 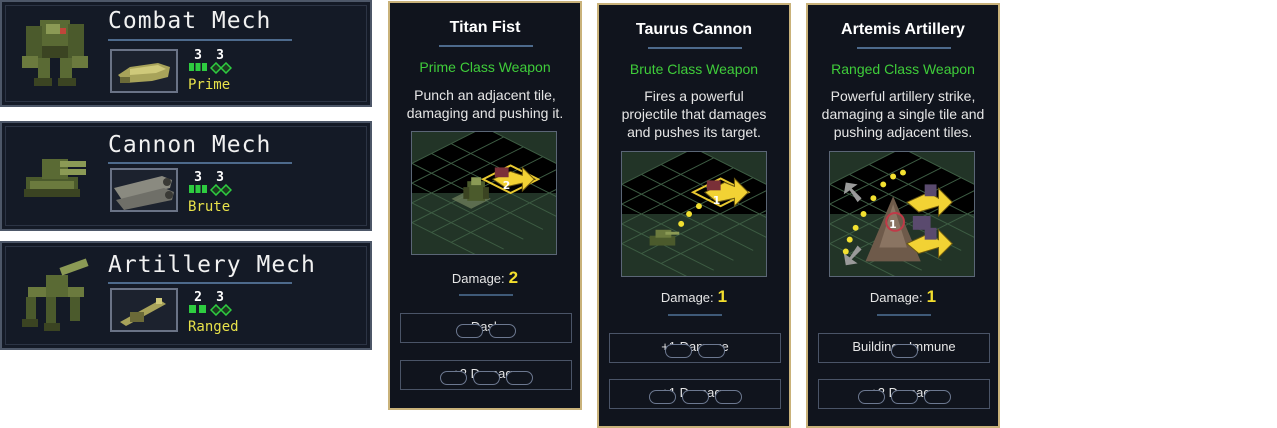 What do you see at coordinates (186, 176) in the screenshot?
I see `mech-panel-cannon: Cannon Mech 3 3 Brute` at bounding box center [186, 176].